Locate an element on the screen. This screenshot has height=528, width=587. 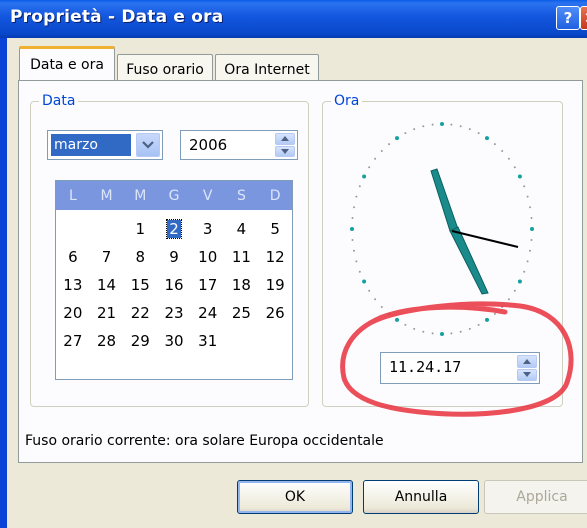
weekday-label: M is located at coordinates (106, 195).